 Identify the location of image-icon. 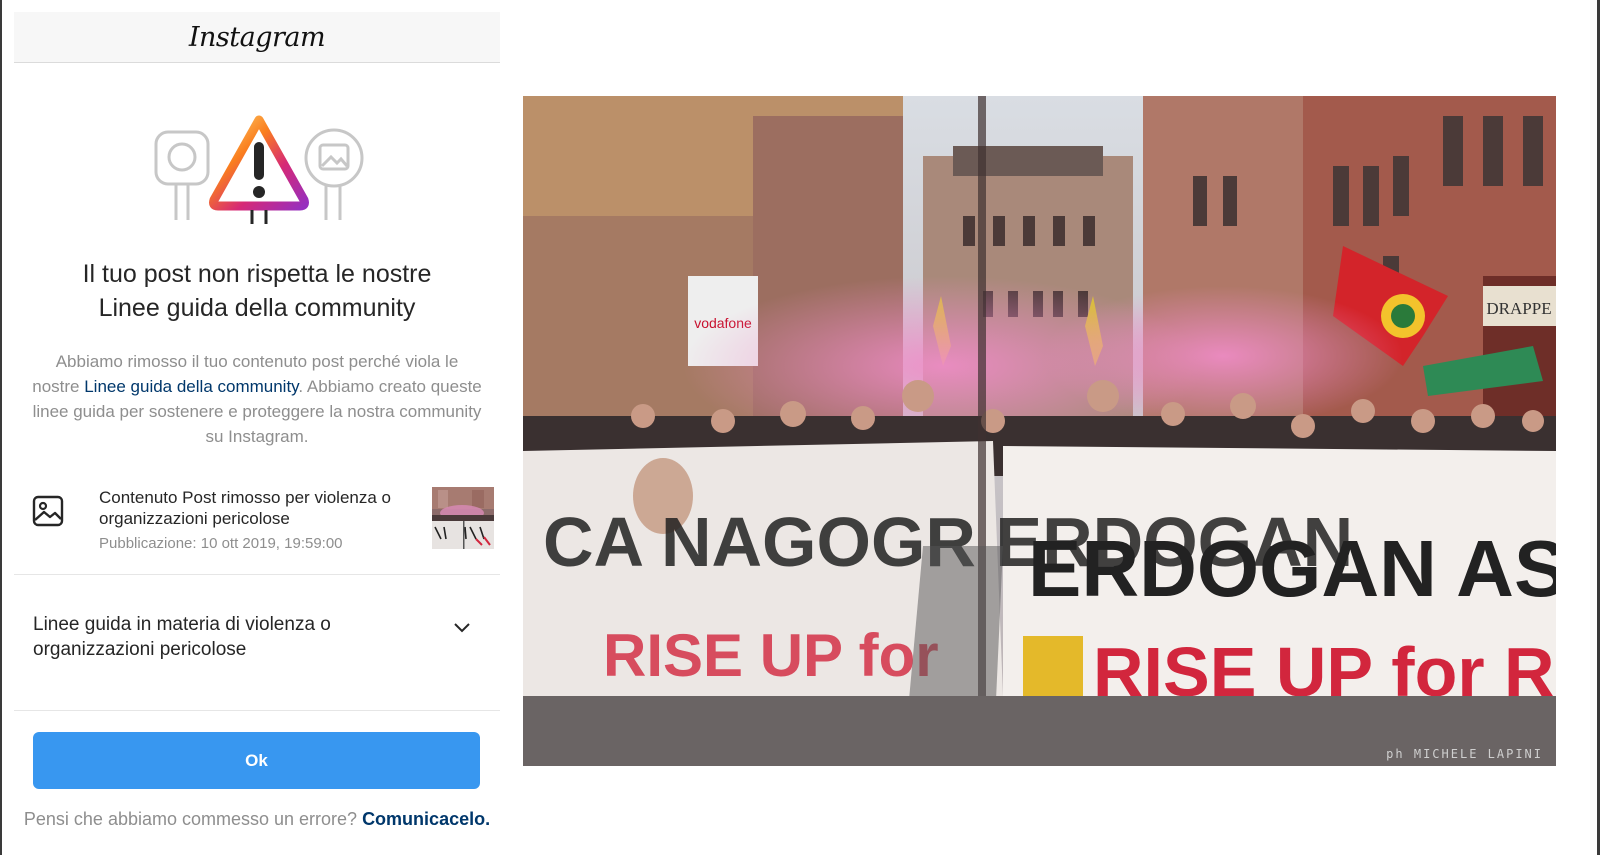
(48, 511).